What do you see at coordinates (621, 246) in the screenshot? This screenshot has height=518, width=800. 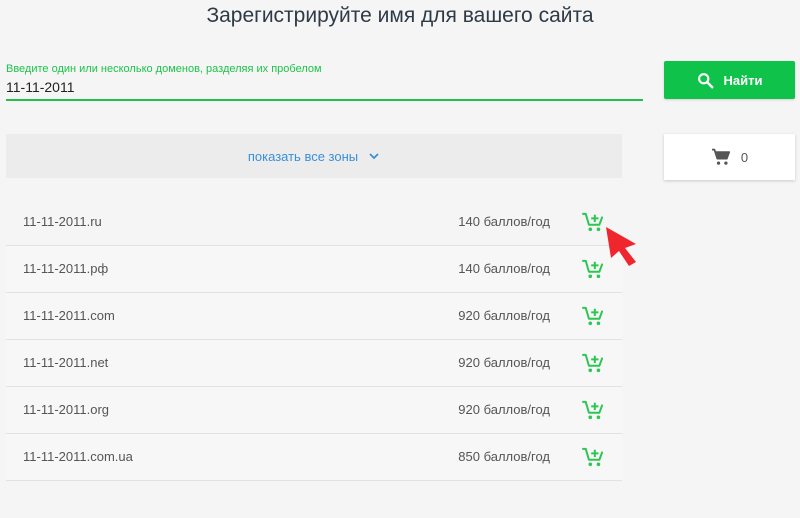 I see `cursor-arrow-icon` at bounding box center [621, 246].